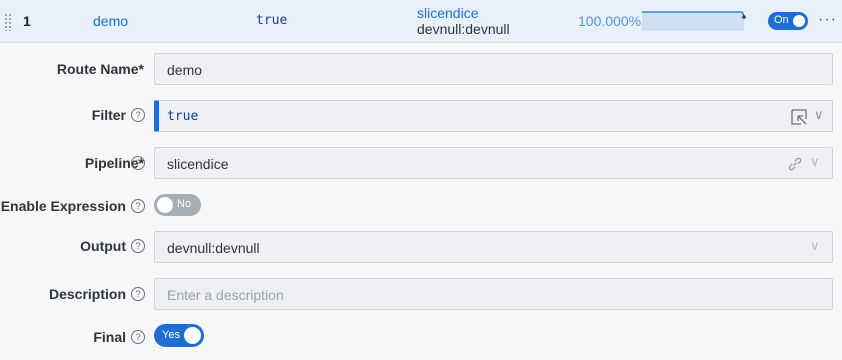 This screenshot has height=360, width=842. What do you see at coordinates (493, 163) in the screenshot?
I see `pipeline-select: slicendice ∨` at bounding box center [493, 163].